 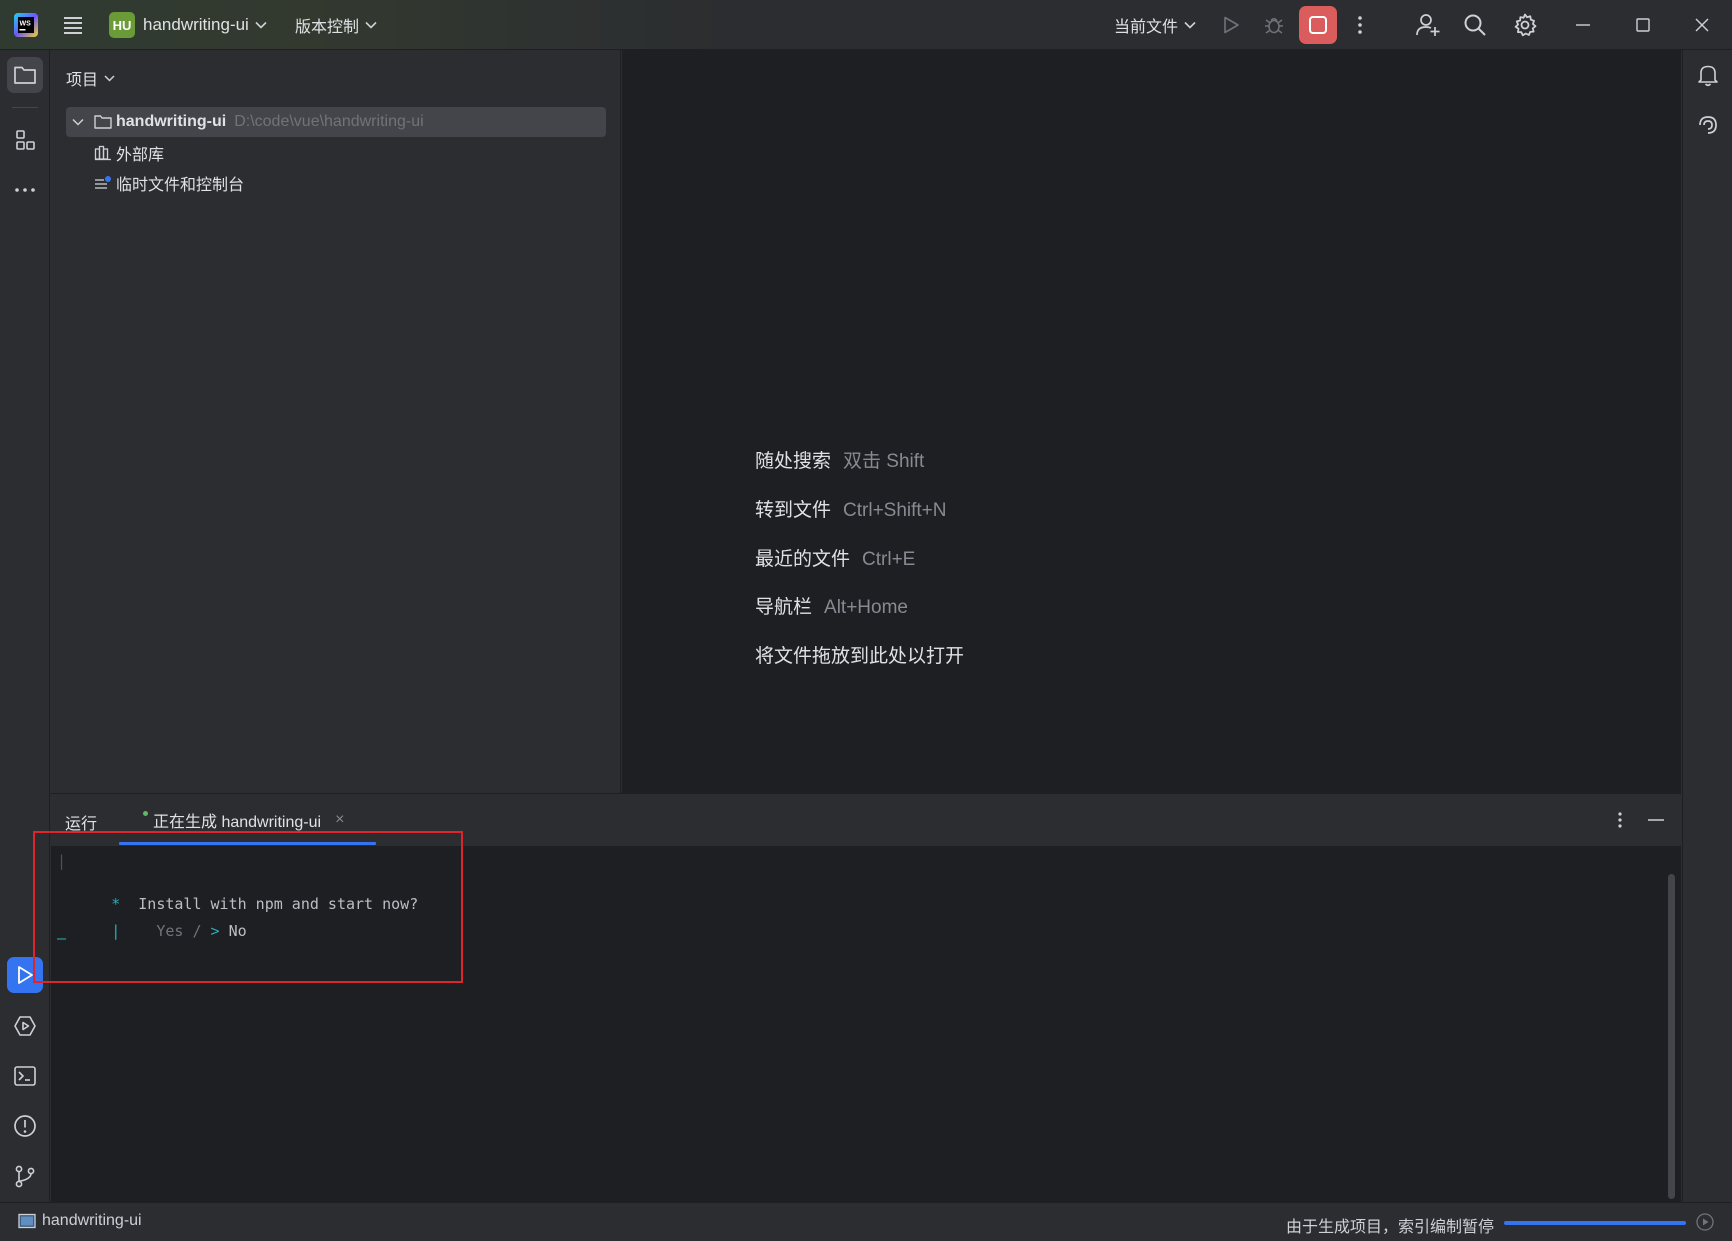 I want to click on run-config-label: 当前文件, so click(x=1146, y=27).